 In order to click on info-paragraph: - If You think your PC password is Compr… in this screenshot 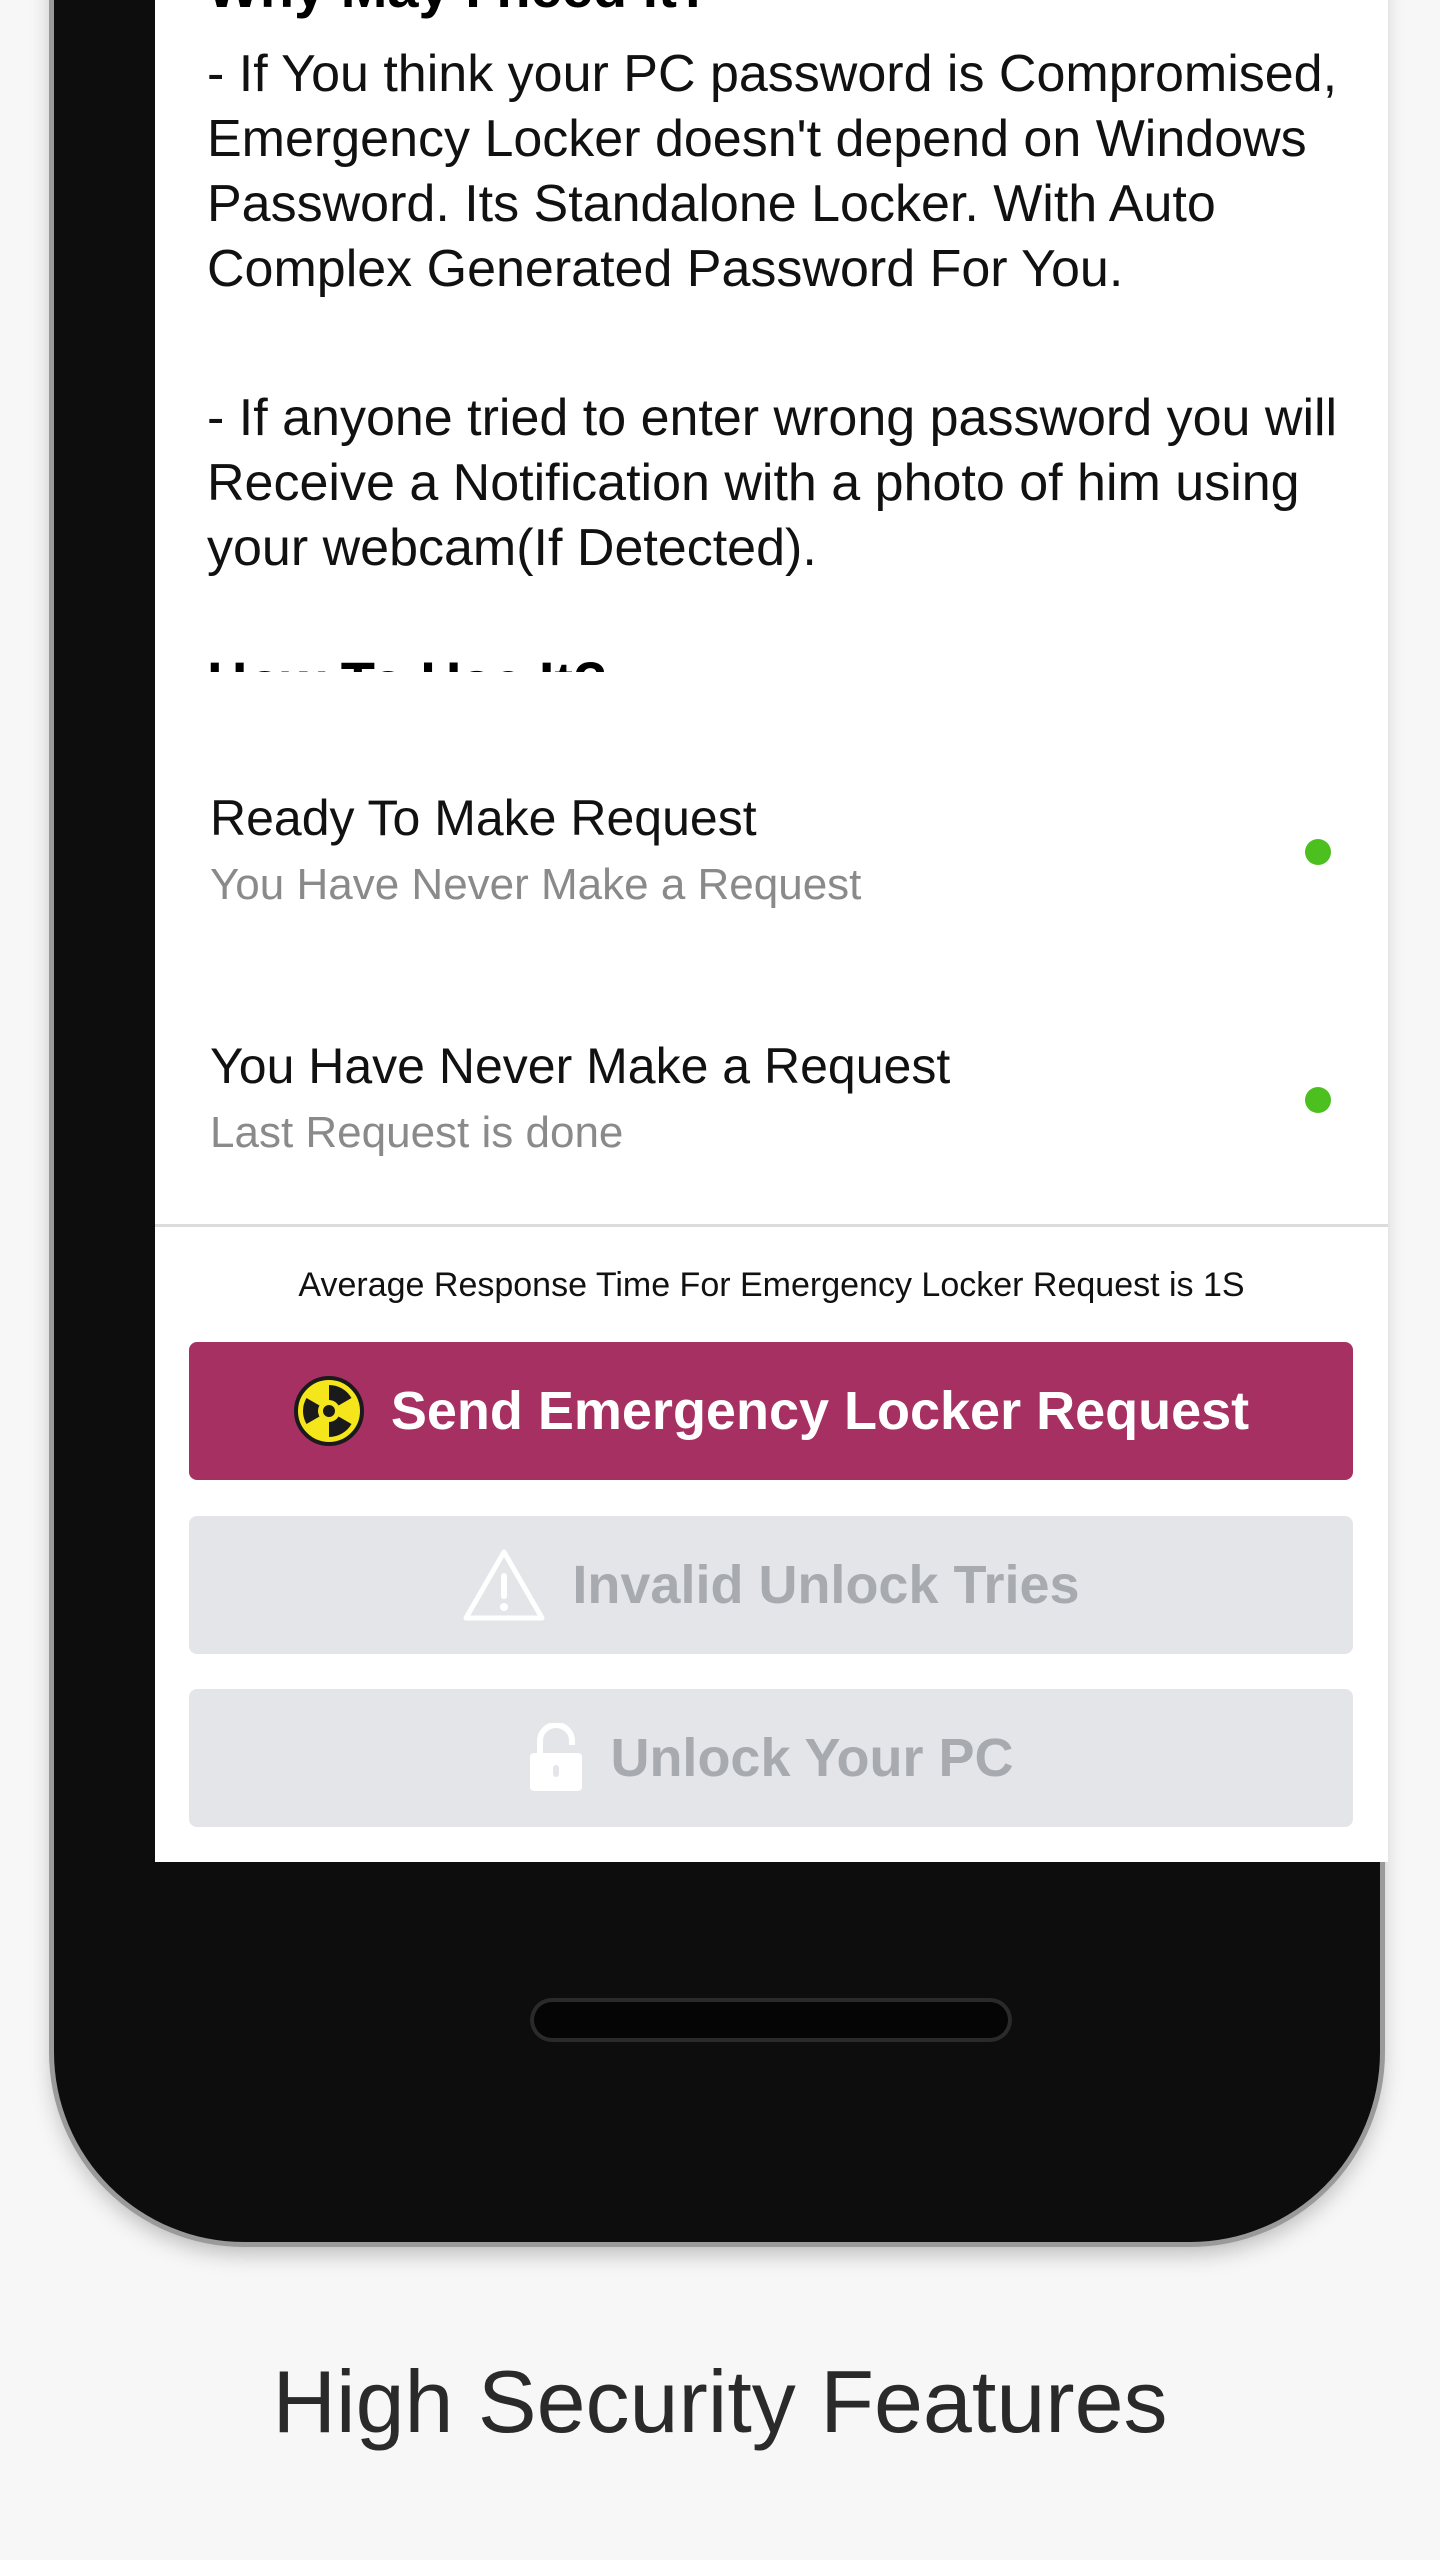, I will do `click(772, 171)`.